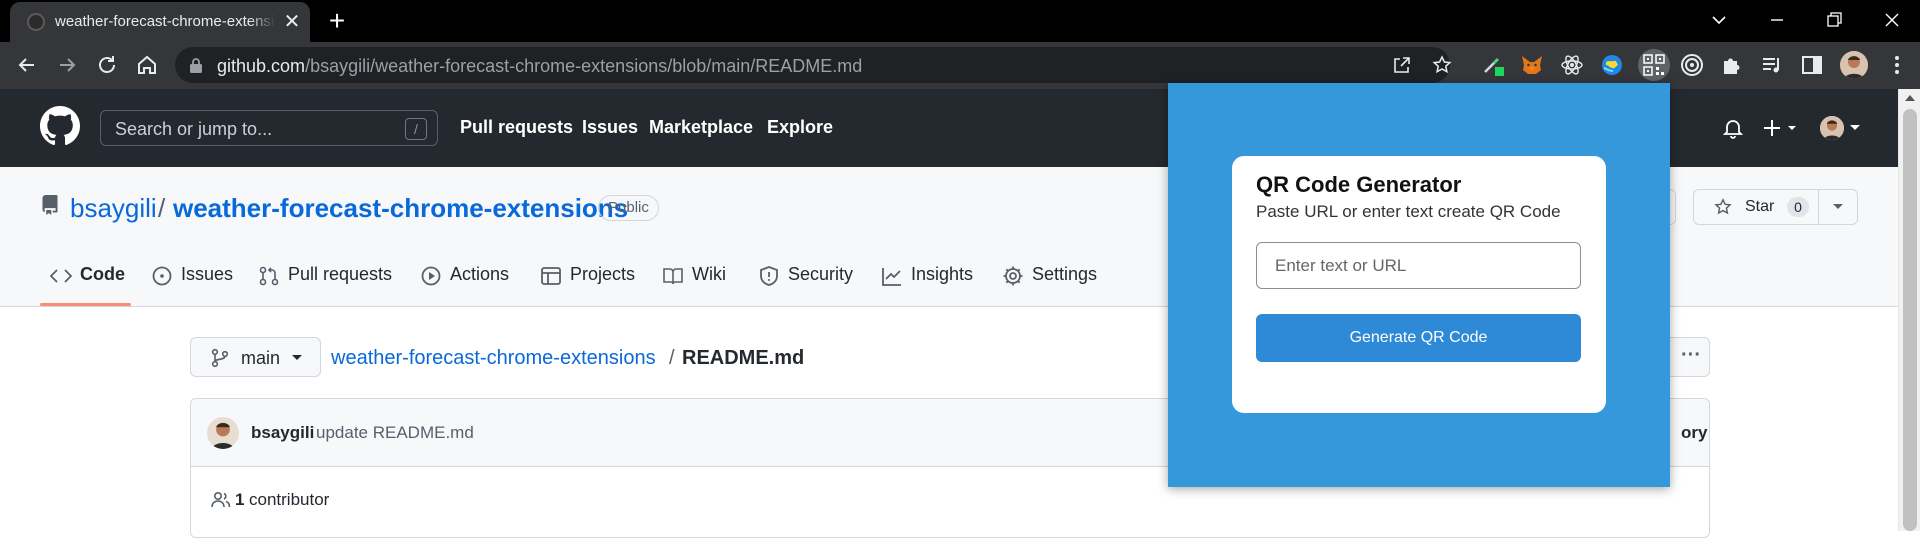  I want to click on tab-projects-label: Projects, so click(603, 274).